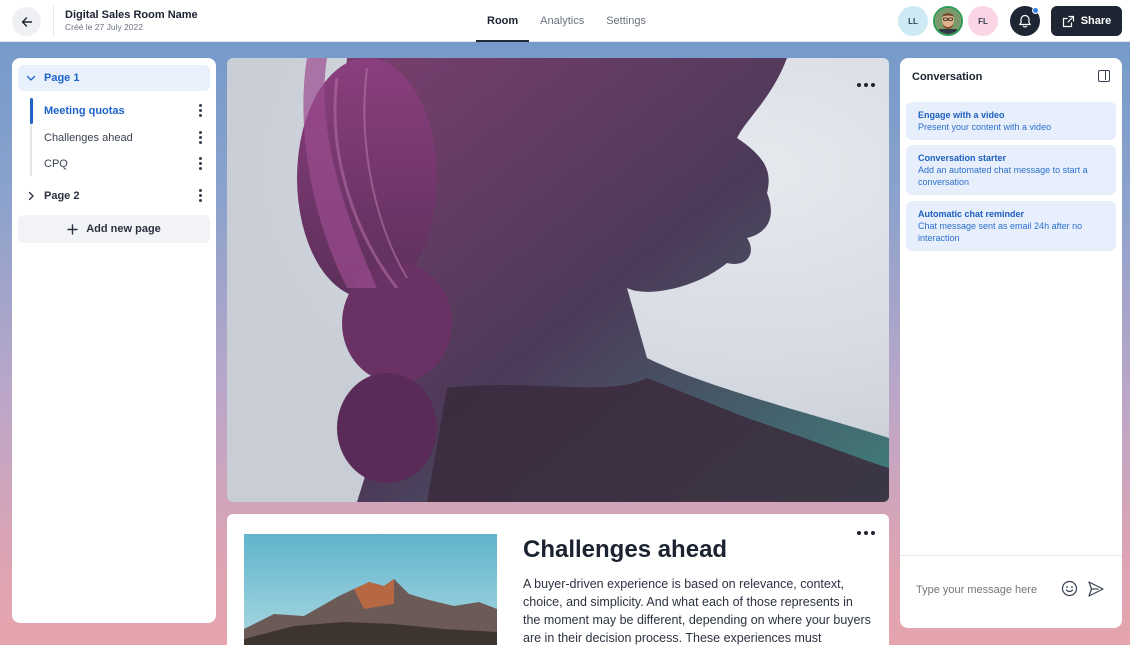 Image resolution: width=1130 pixels, height=645 pixels. I want to click on share-label: Share, so click(1096, 21).